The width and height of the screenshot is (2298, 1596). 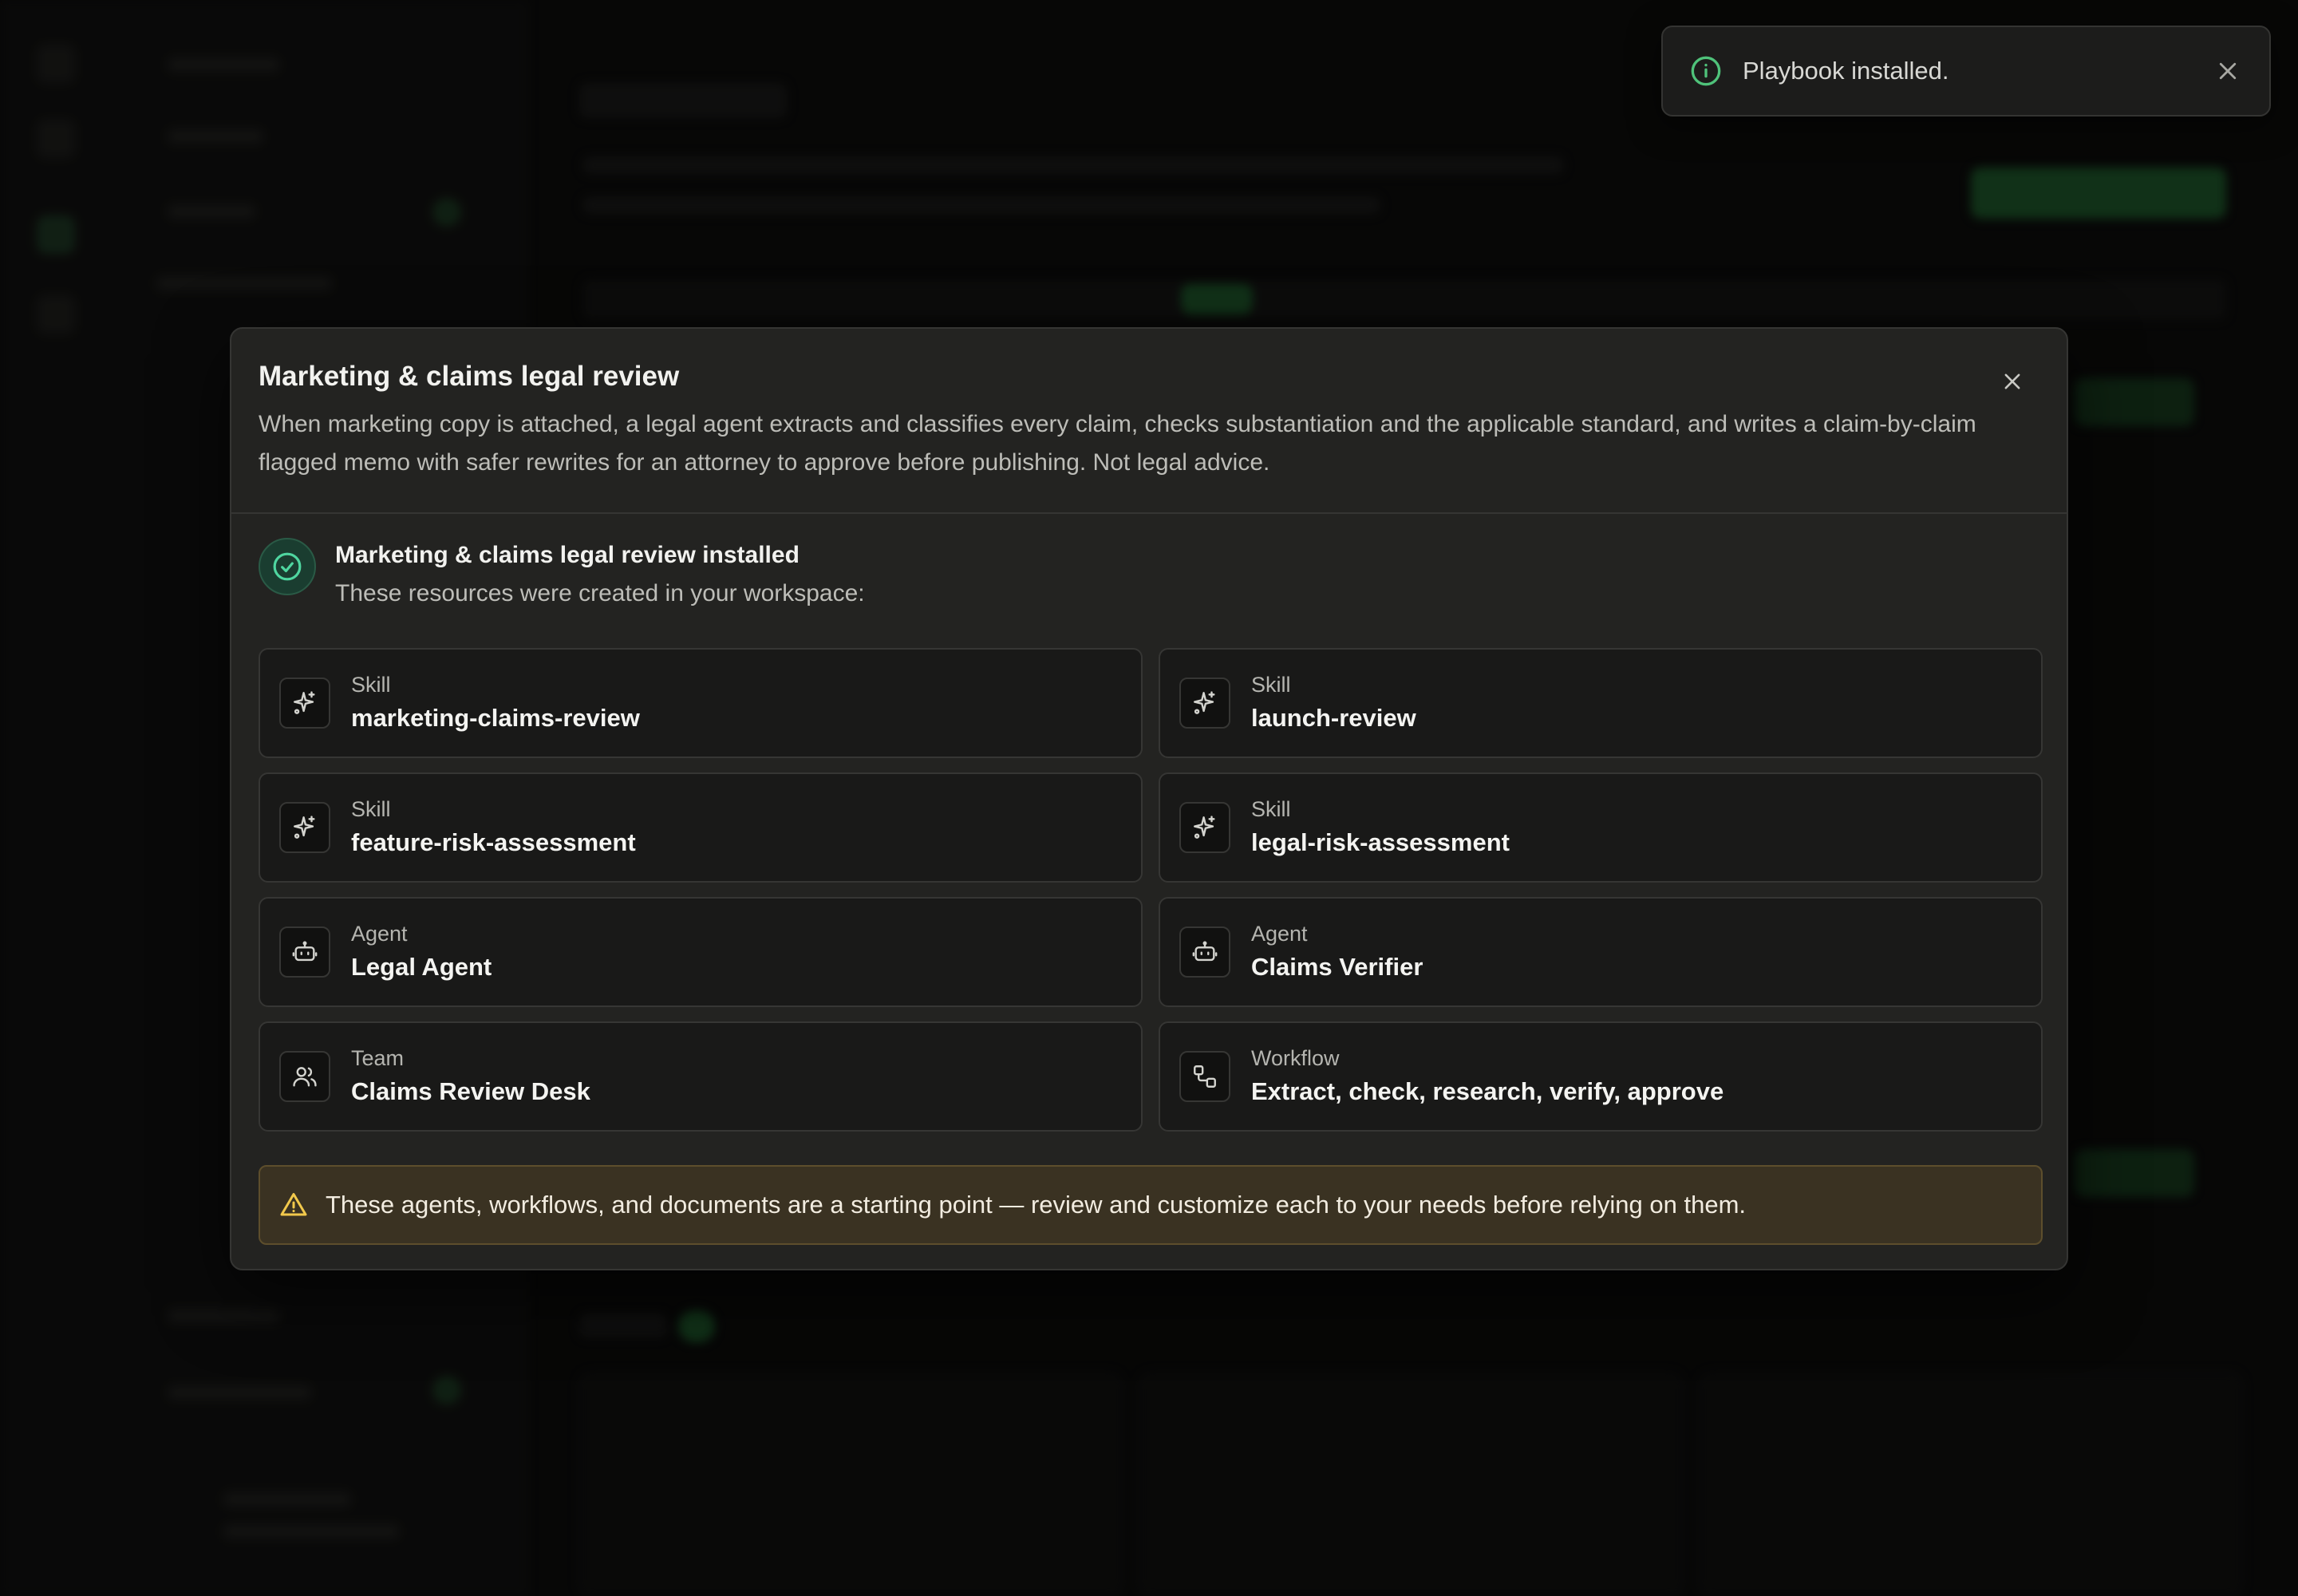 What do you see at coordinates (305, 1076) in the screenshot?
I see `users-icon` at bounding box center [305, 1076].